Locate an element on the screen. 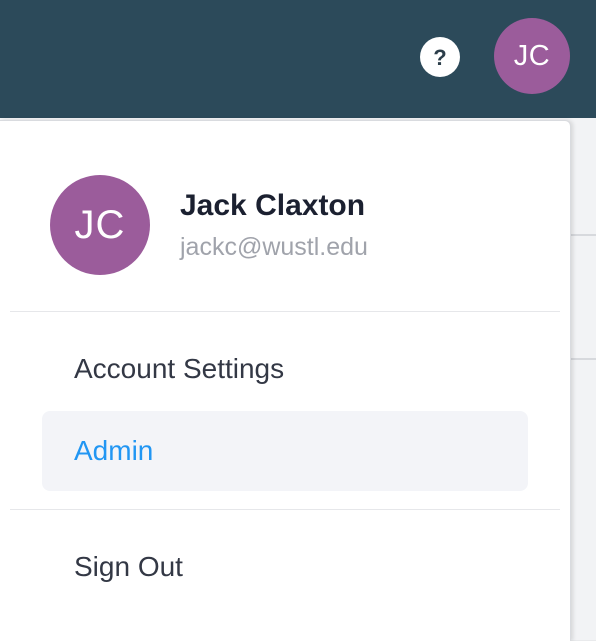 The width and height of the screenshot is (596, 641). user-avatar-initials: JC is located at coordinates (532, 55).